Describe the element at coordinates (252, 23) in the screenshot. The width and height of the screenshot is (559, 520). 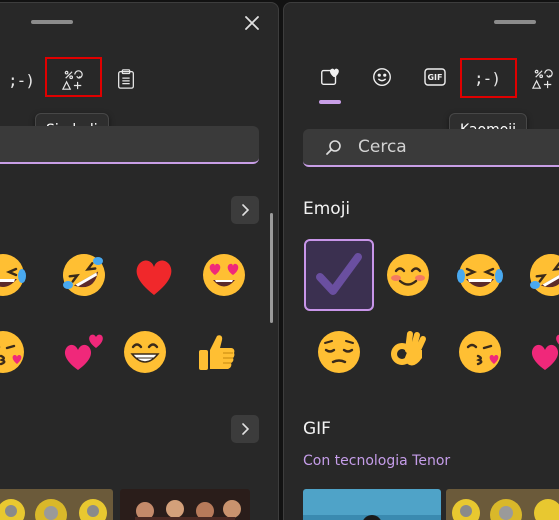
I see `close-icon` at that location.